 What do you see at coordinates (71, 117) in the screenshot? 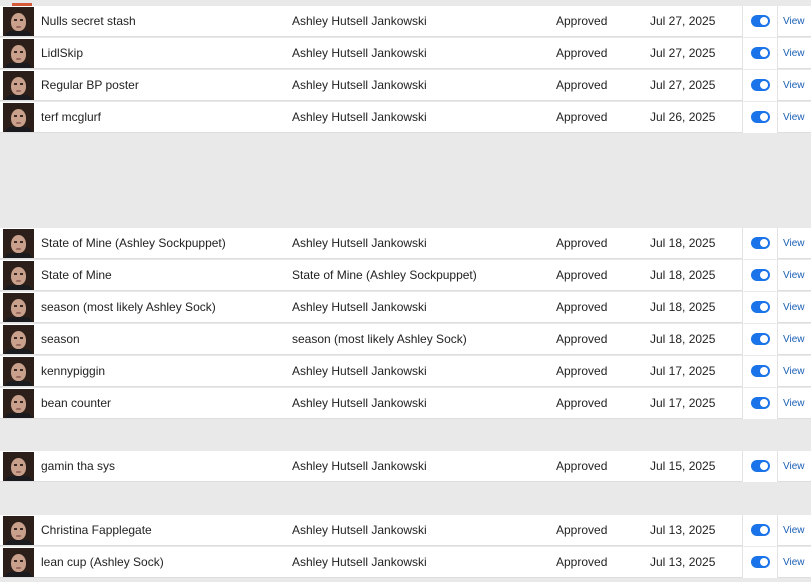
I see `row-name: terf mcglurf` at bounding box center [71, 117].